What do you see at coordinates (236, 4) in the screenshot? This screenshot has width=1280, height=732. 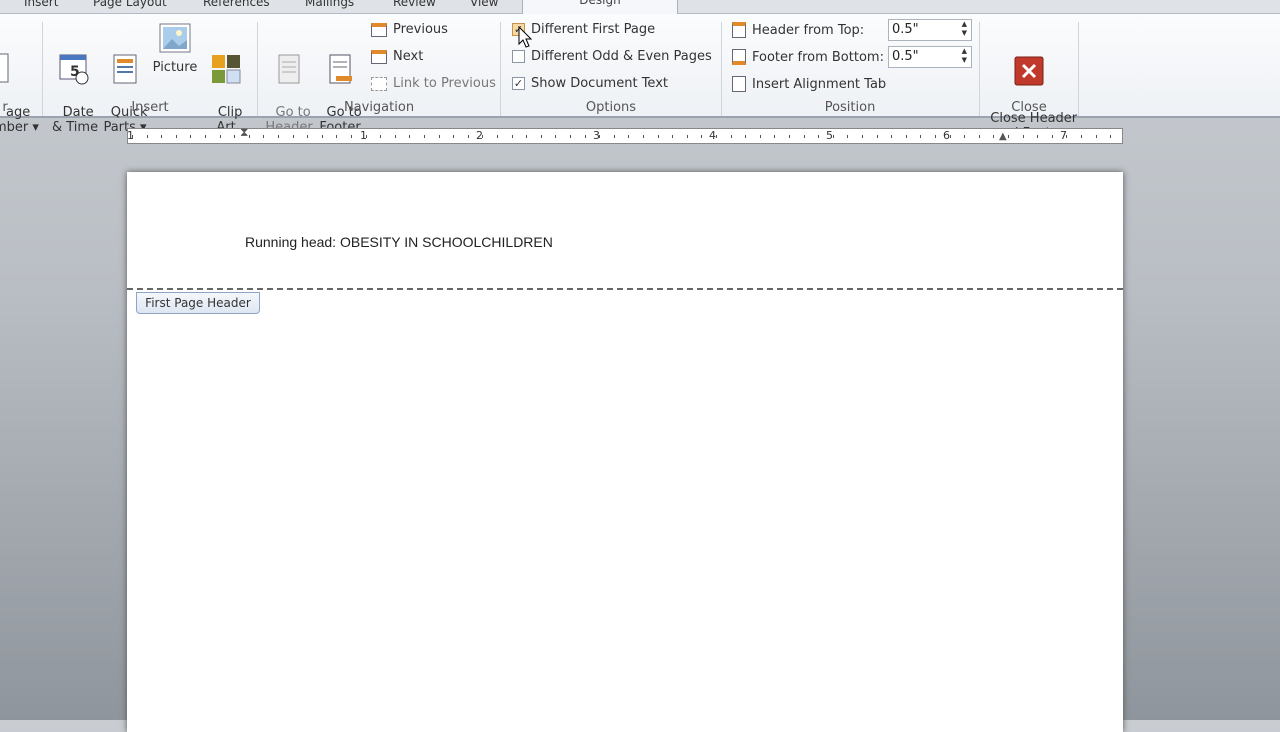 I see `tab-references: References` at bounding box center [236, 4].